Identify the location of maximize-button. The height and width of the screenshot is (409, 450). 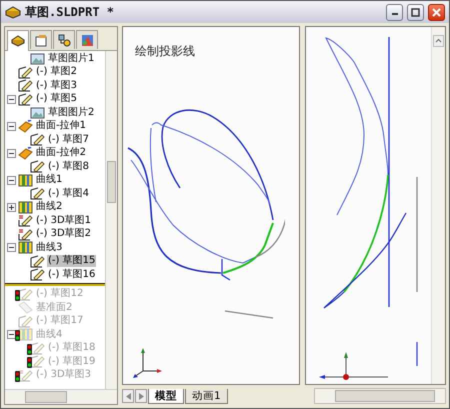
(415, 12).